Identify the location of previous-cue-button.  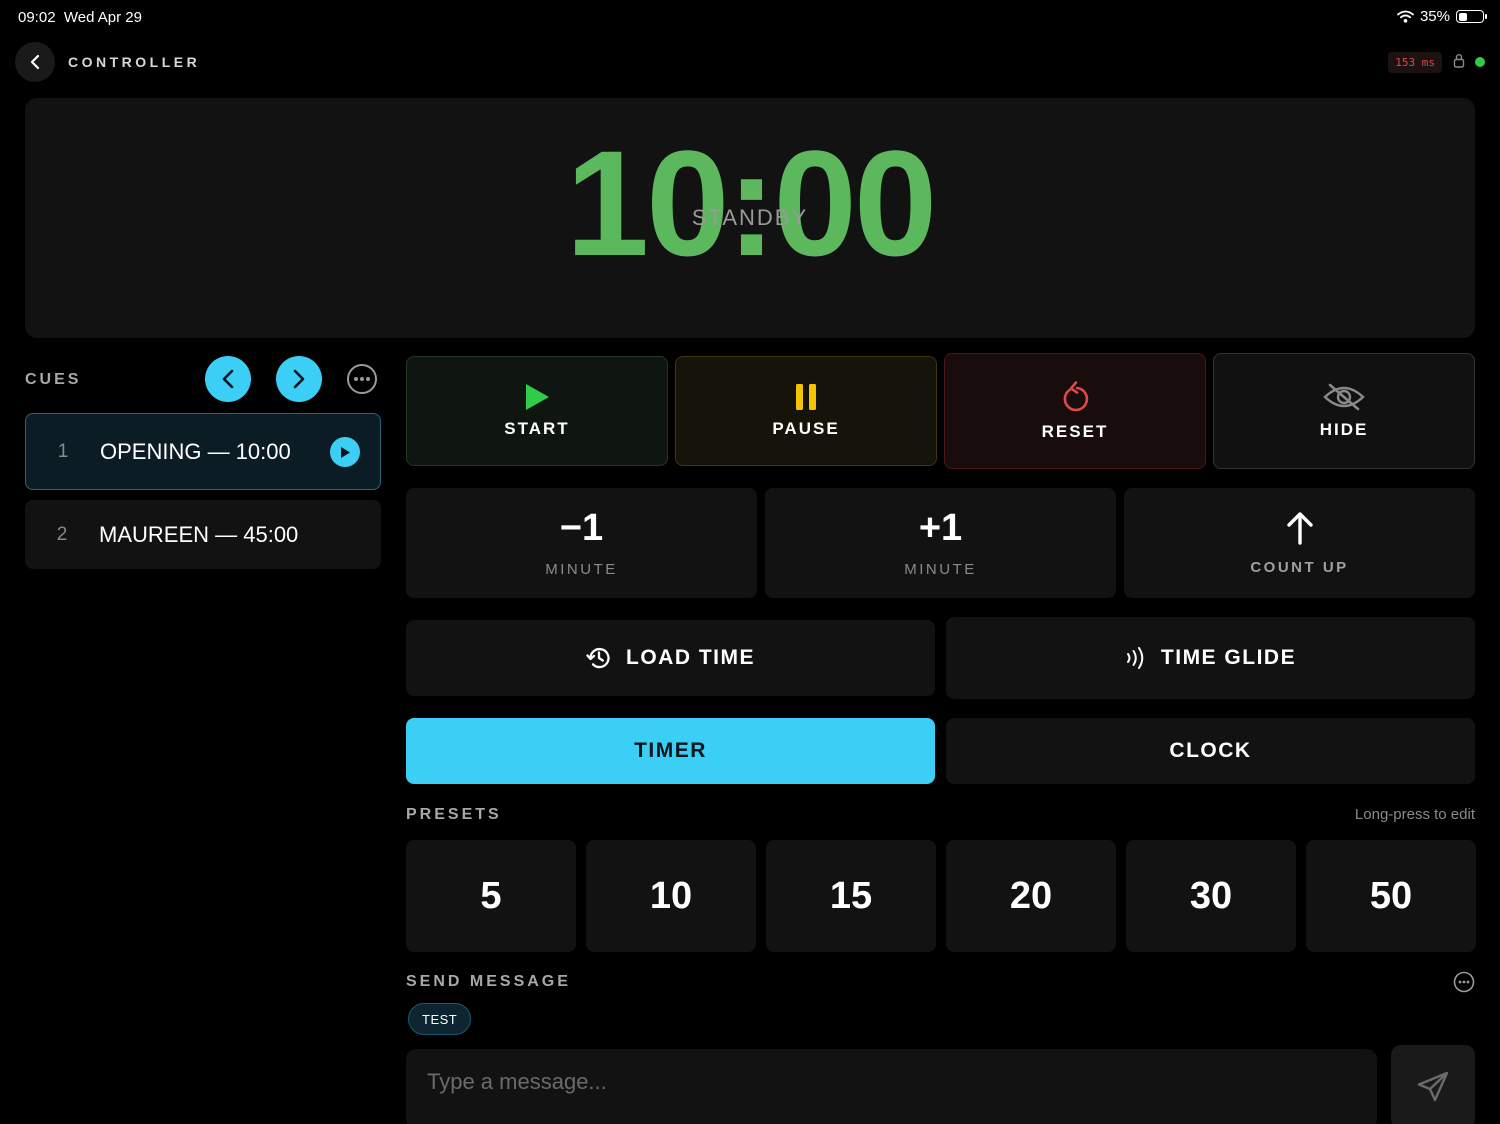
(228, 379).